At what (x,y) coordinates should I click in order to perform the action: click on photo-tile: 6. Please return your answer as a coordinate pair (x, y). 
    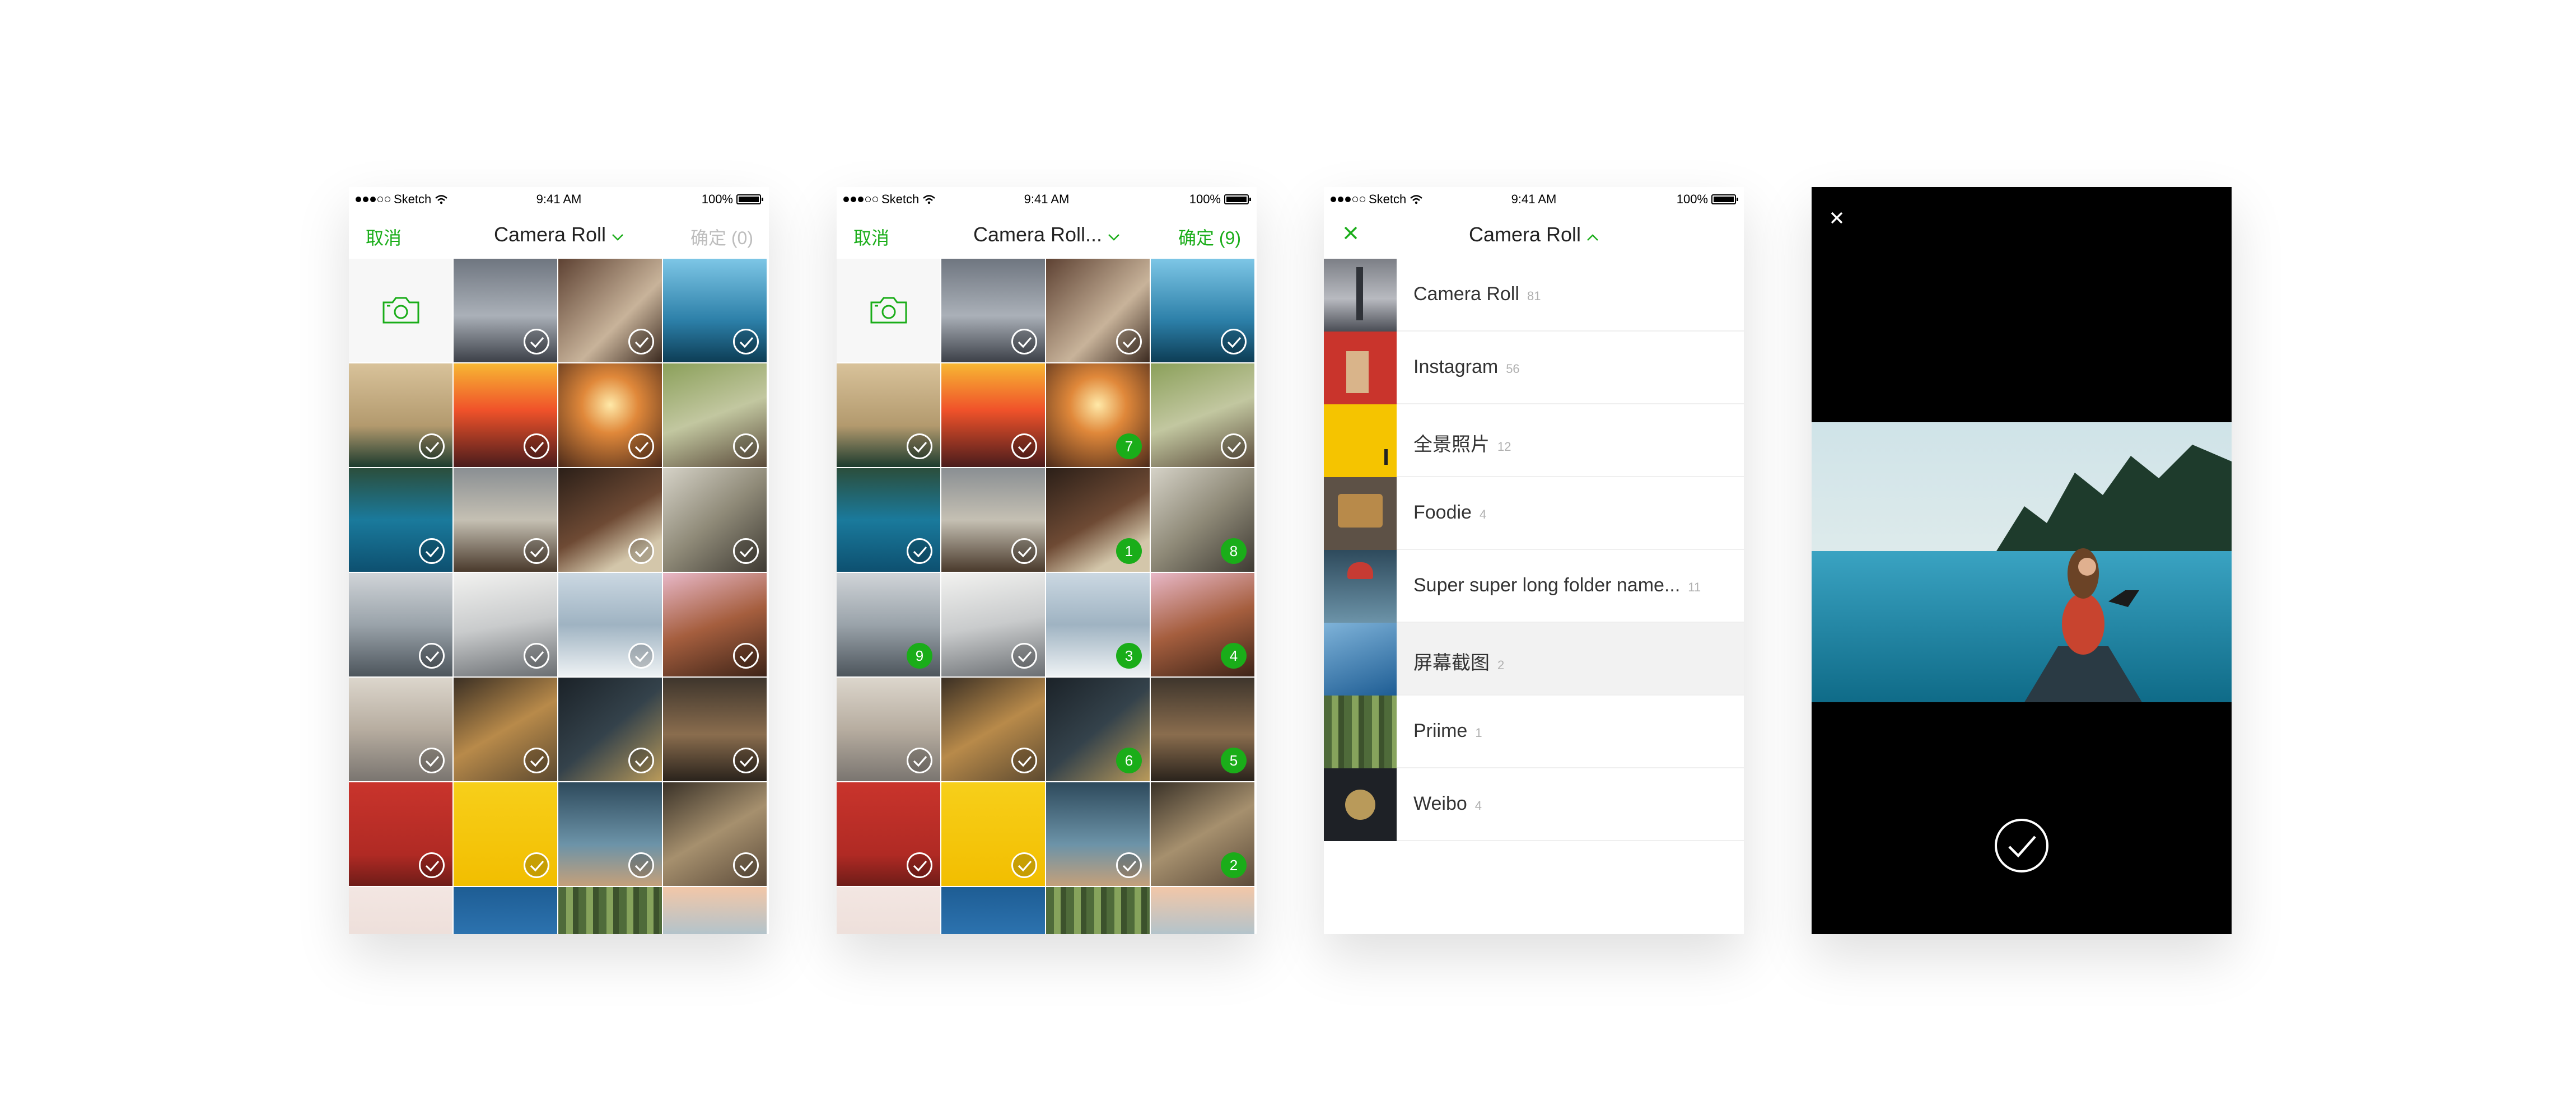
    Looking at the image, I should click on (1098, 730).